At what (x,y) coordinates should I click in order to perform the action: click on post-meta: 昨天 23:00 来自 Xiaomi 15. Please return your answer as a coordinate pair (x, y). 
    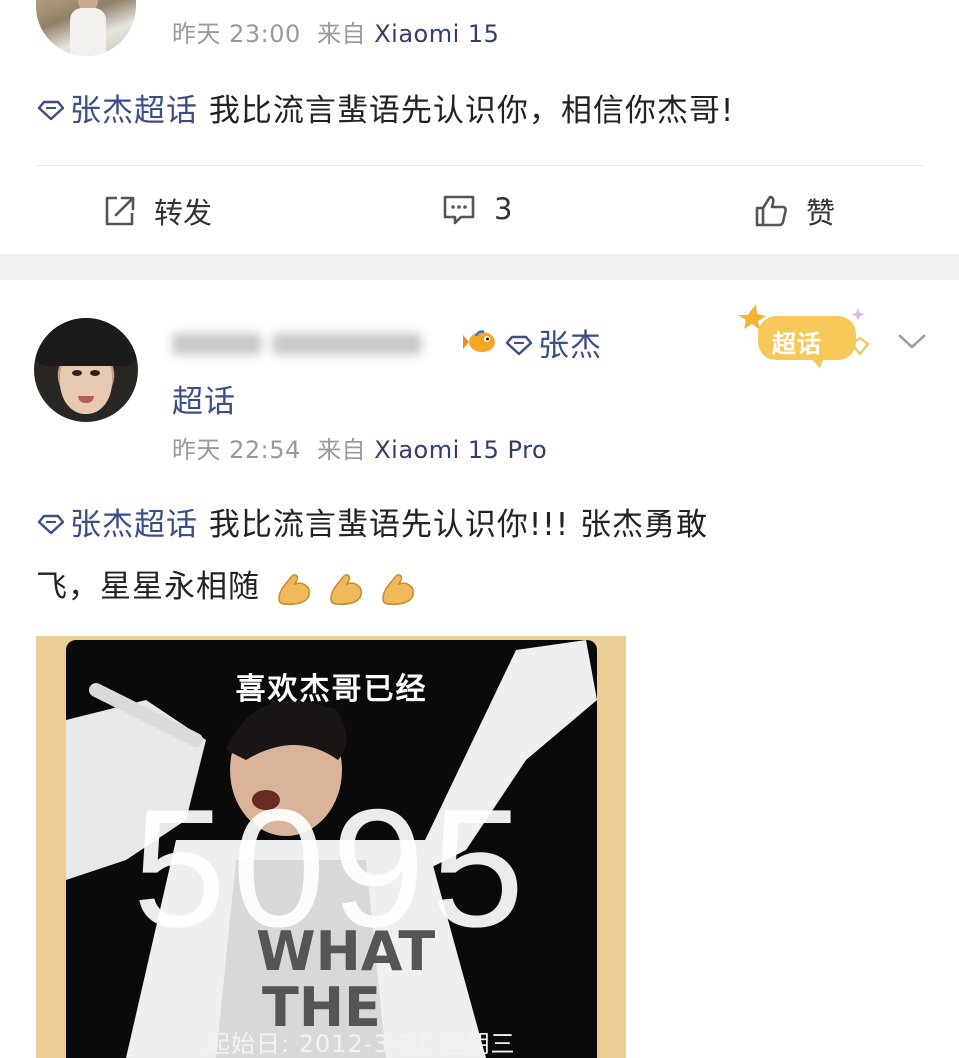
    Looking at the image, I should click on (335, 31).